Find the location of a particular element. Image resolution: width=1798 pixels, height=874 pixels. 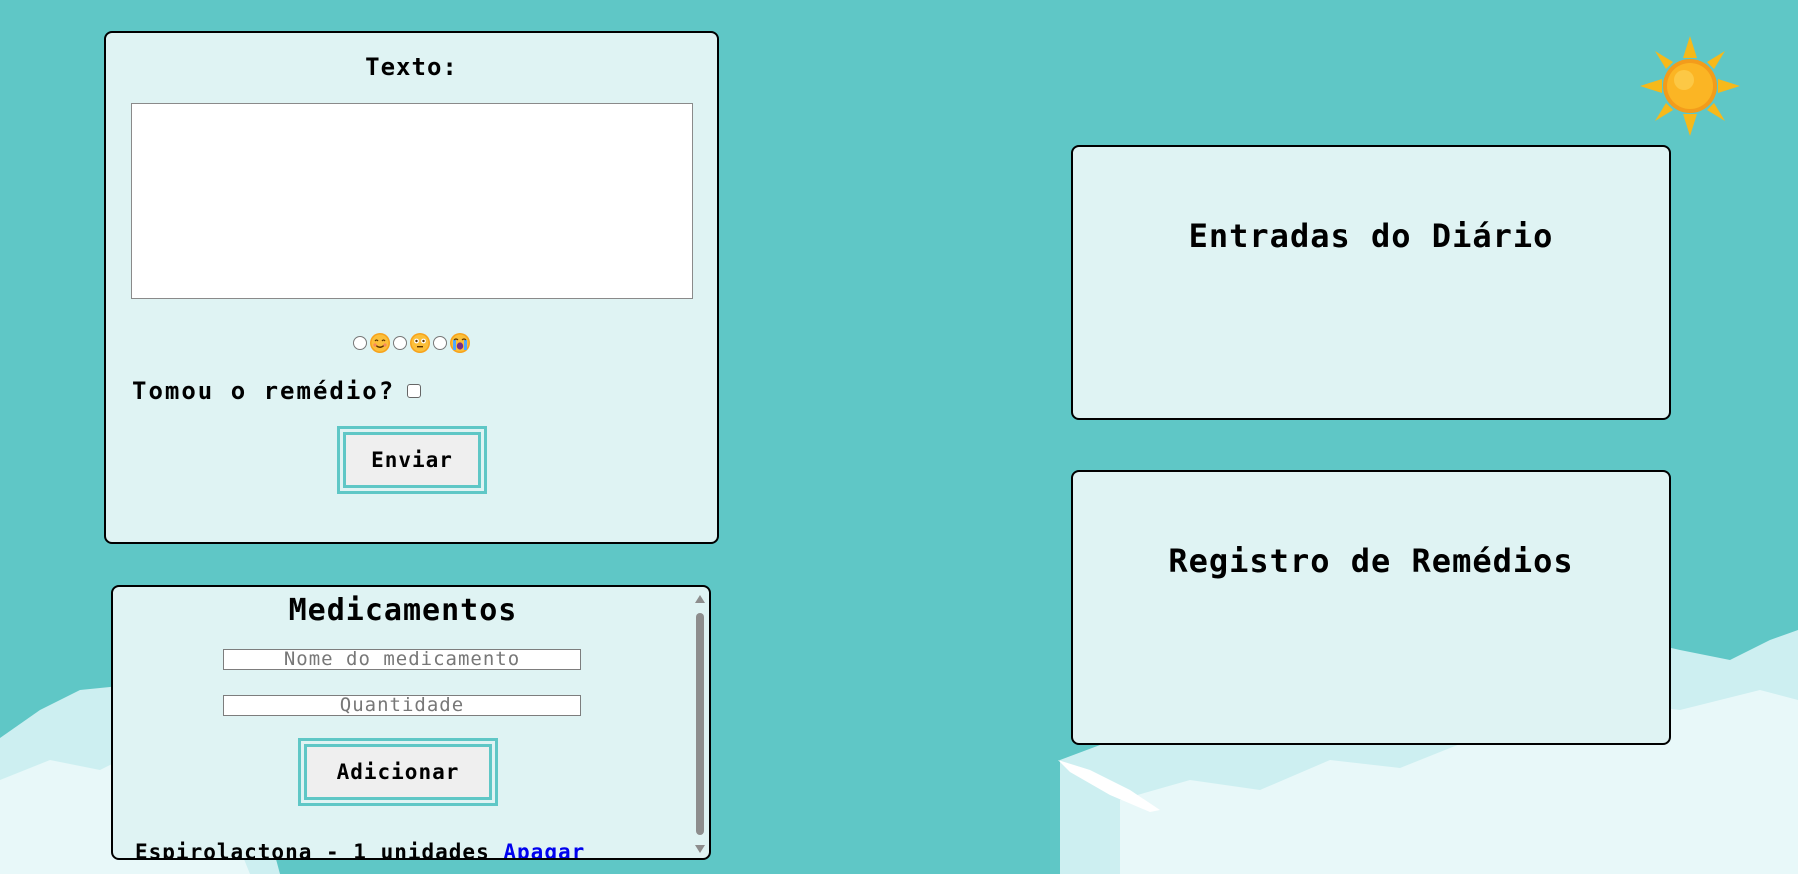

mood-selector is located at coordinates (411, 343).